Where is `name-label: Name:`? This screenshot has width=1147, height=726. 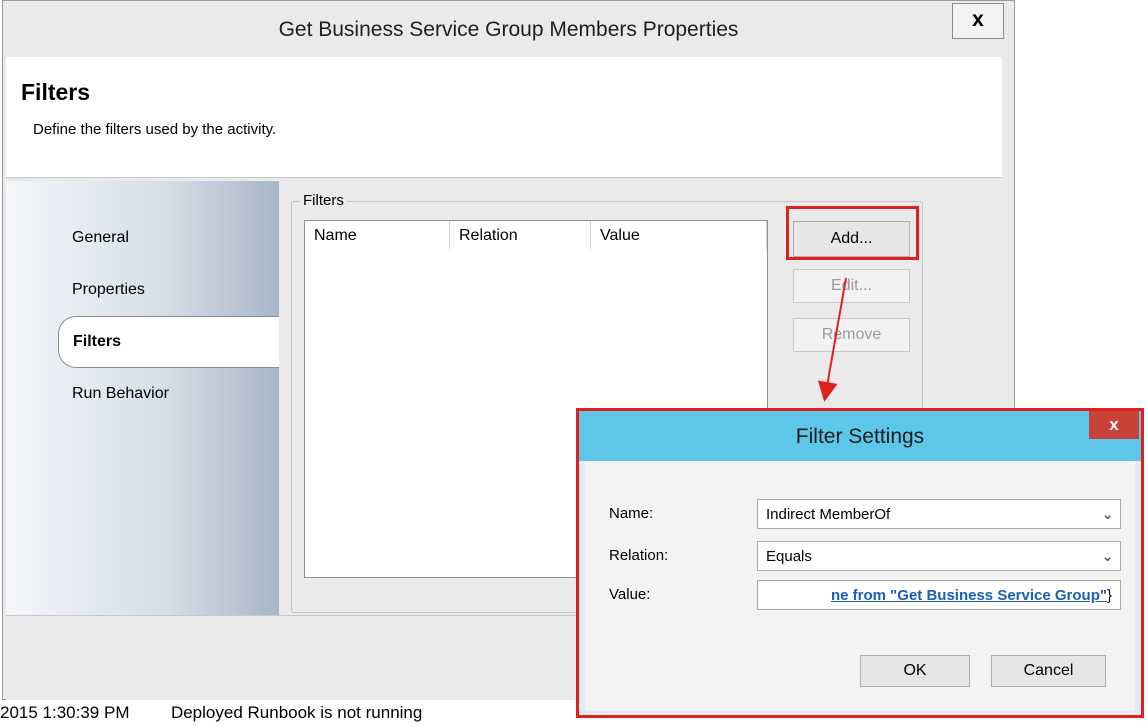
name-label: Name: is located at coordinates (631, 513).